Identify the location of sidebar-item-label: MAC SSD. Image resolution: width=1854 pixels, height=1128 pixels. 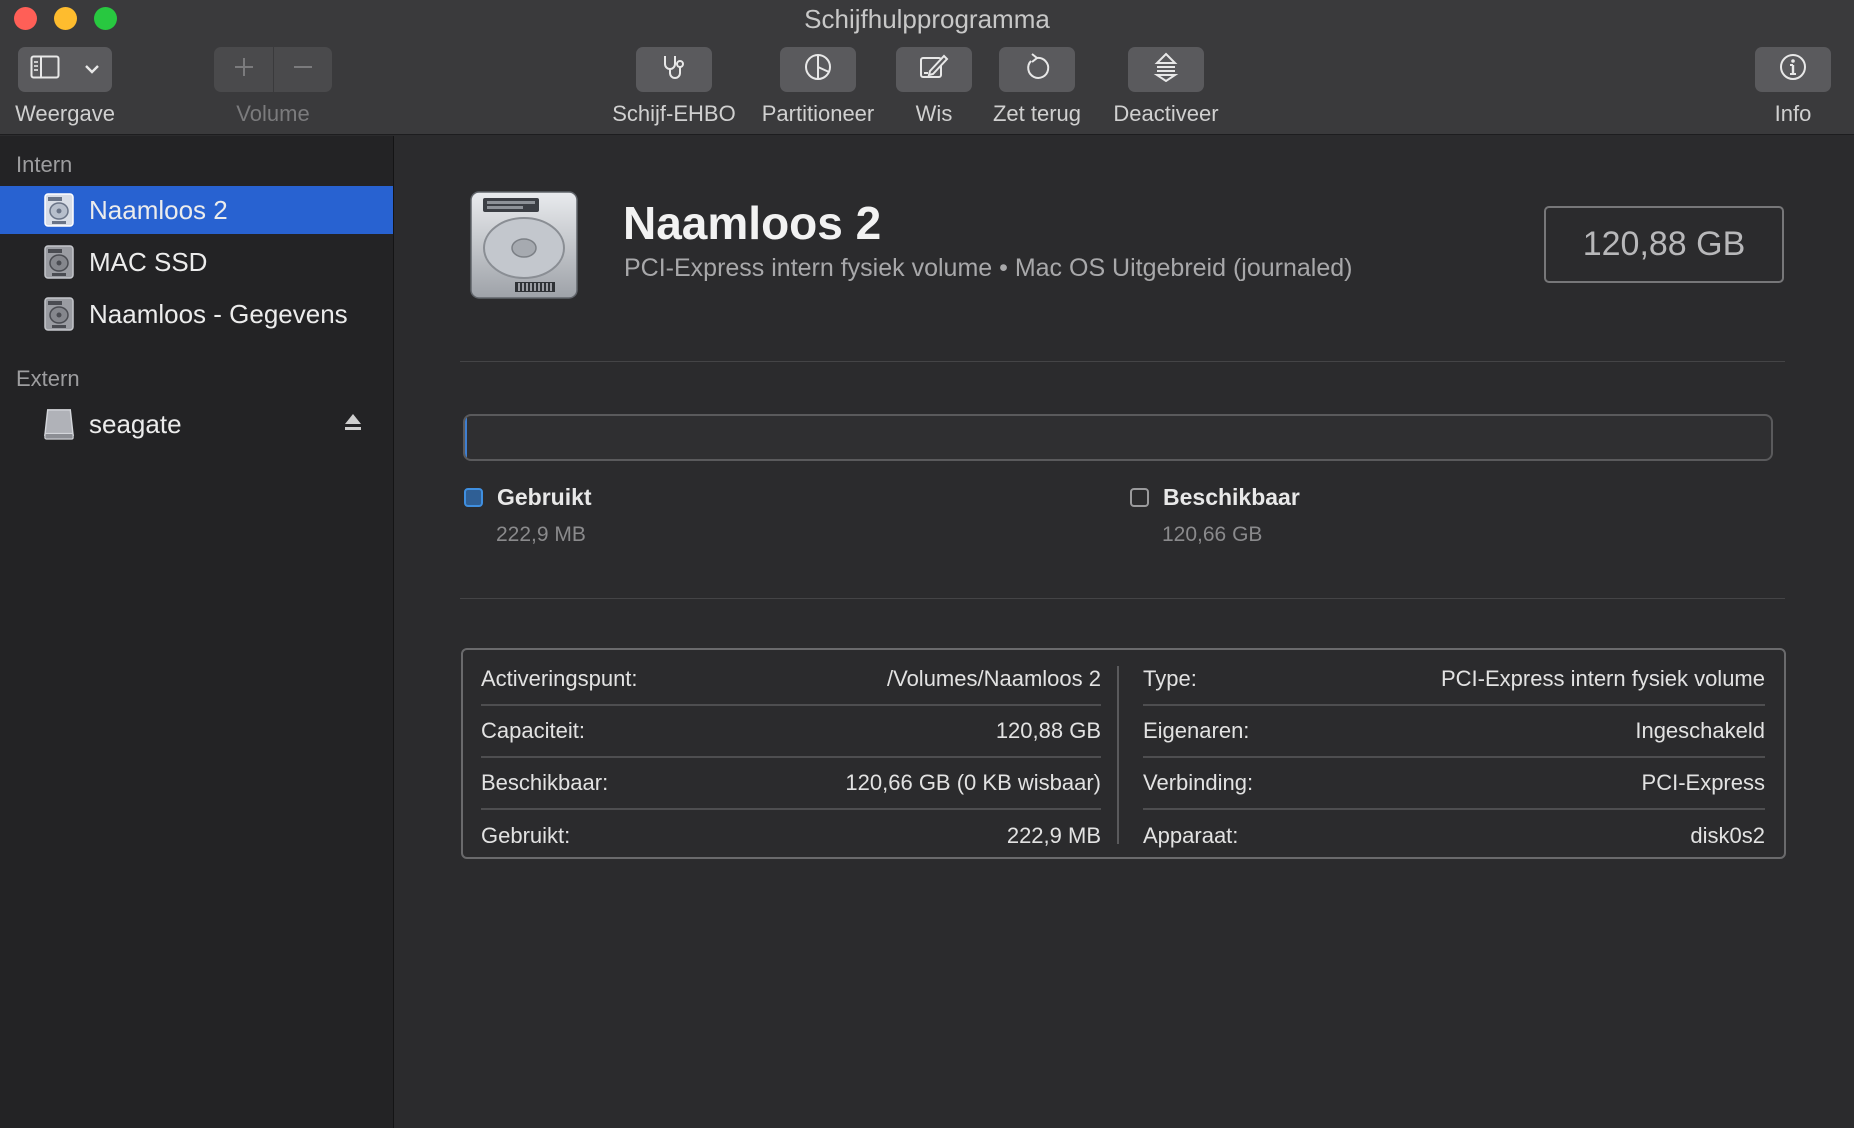
(148, 261).